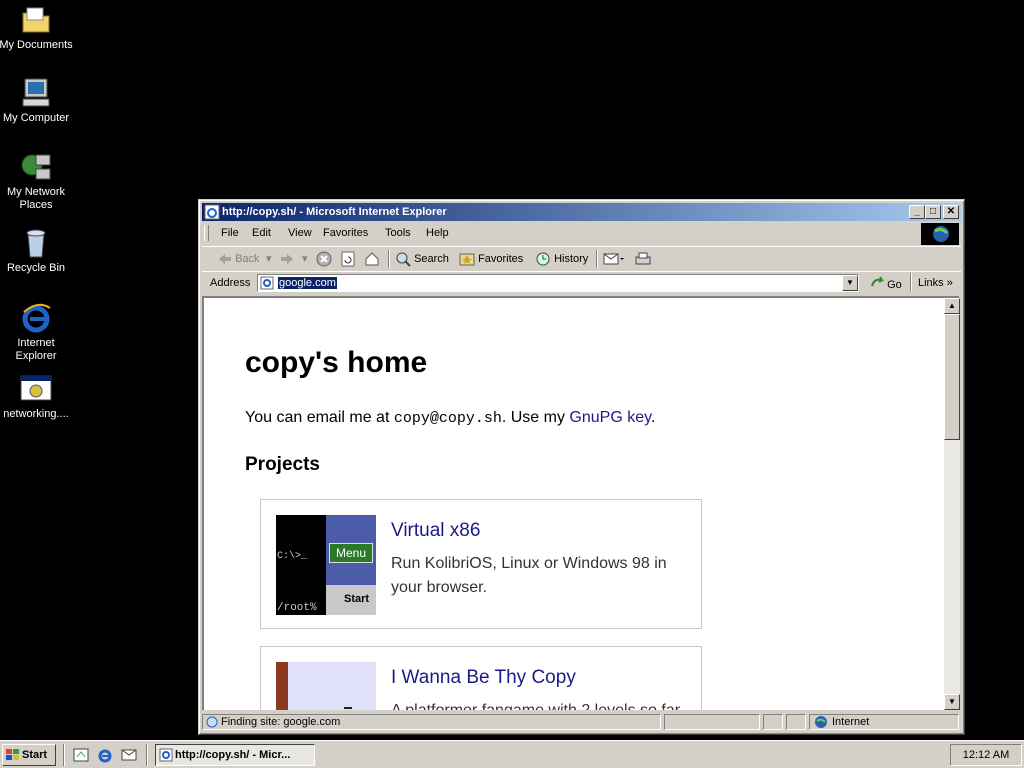 This screenshot has height=768, width=1024. Describe the element at coordinates (305, 259) in the screenshot. I see `forward-dropdown: ▾` at that location.